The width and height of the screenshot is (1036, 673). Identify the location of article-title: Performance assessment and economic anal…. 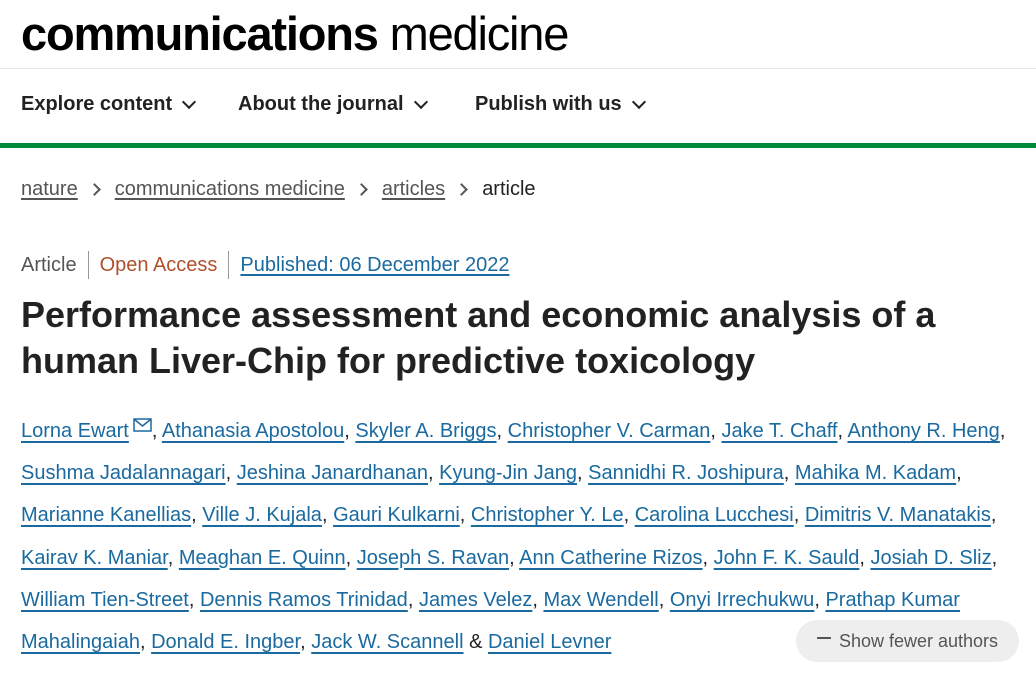
(478, 337).